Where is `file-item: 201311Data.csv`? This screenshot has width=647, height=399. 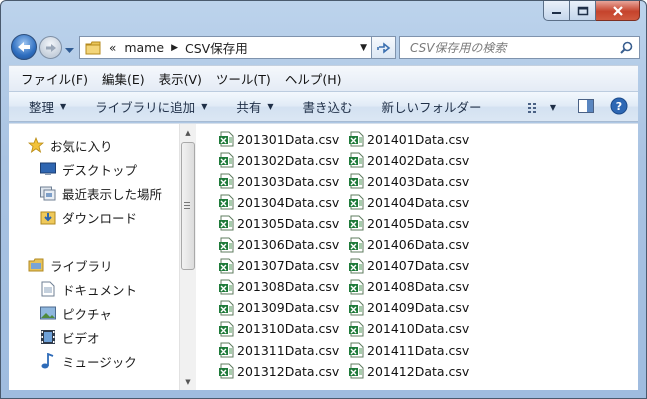 file-item: 201311Data.csv is located at coordinates (278, 350).